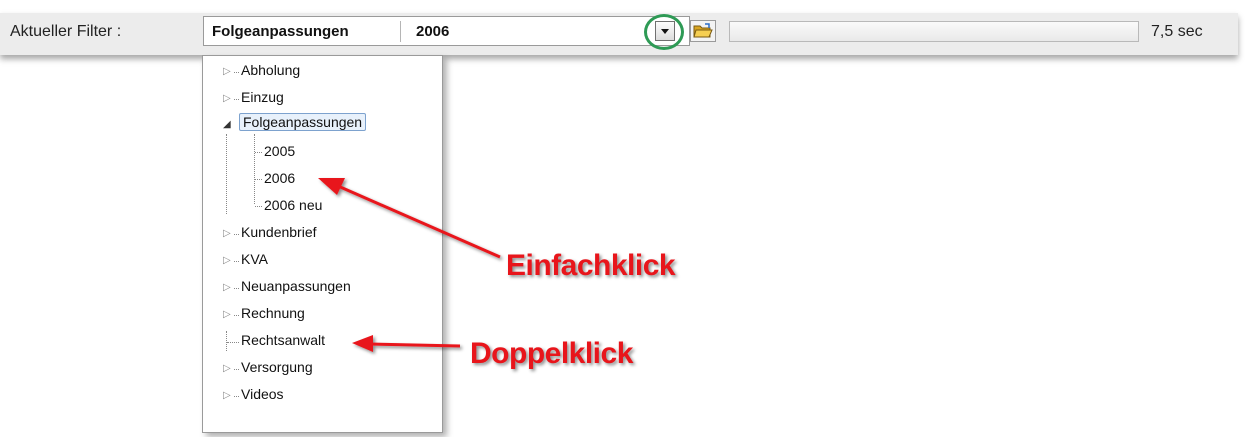 The width and height of the screenshot is (1245, 437). I want to click on double-click-annotation: Doppelklick, so click(551, 353).